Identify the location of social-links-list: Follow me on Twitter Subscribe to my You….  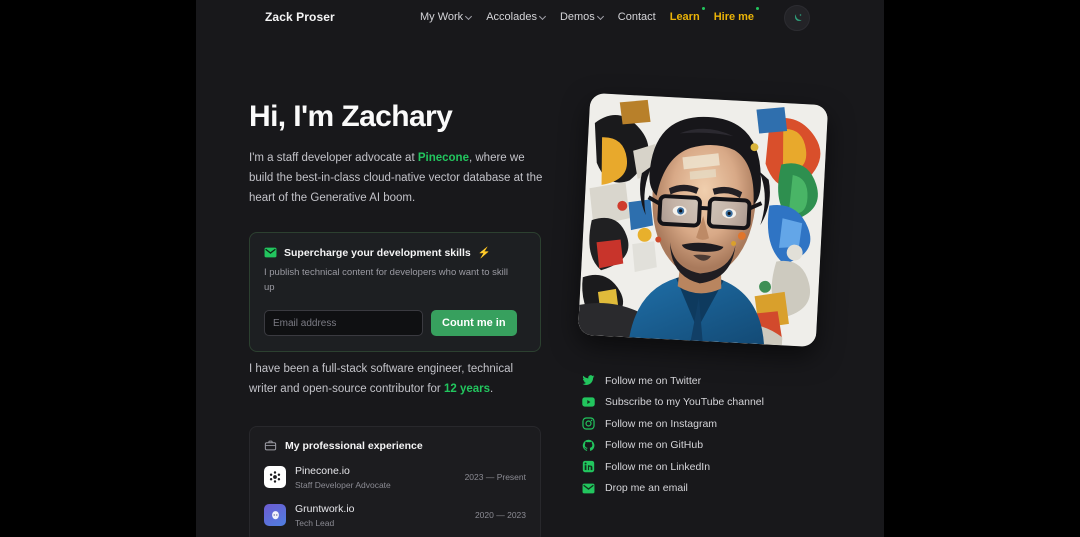
(673, 434).